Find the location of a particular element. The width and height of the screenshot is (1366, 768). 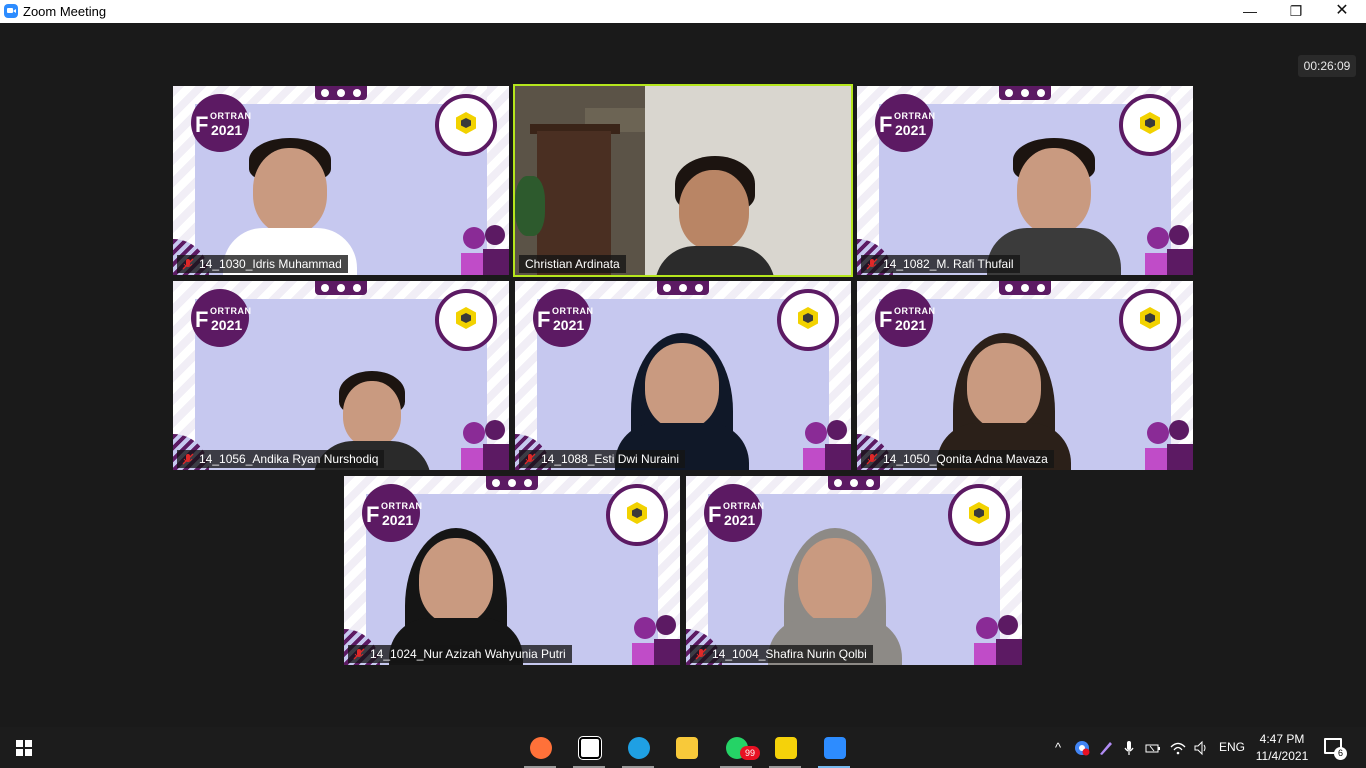

whatsapp-taskbar-button: 99 is located at coordinates (738, 749).